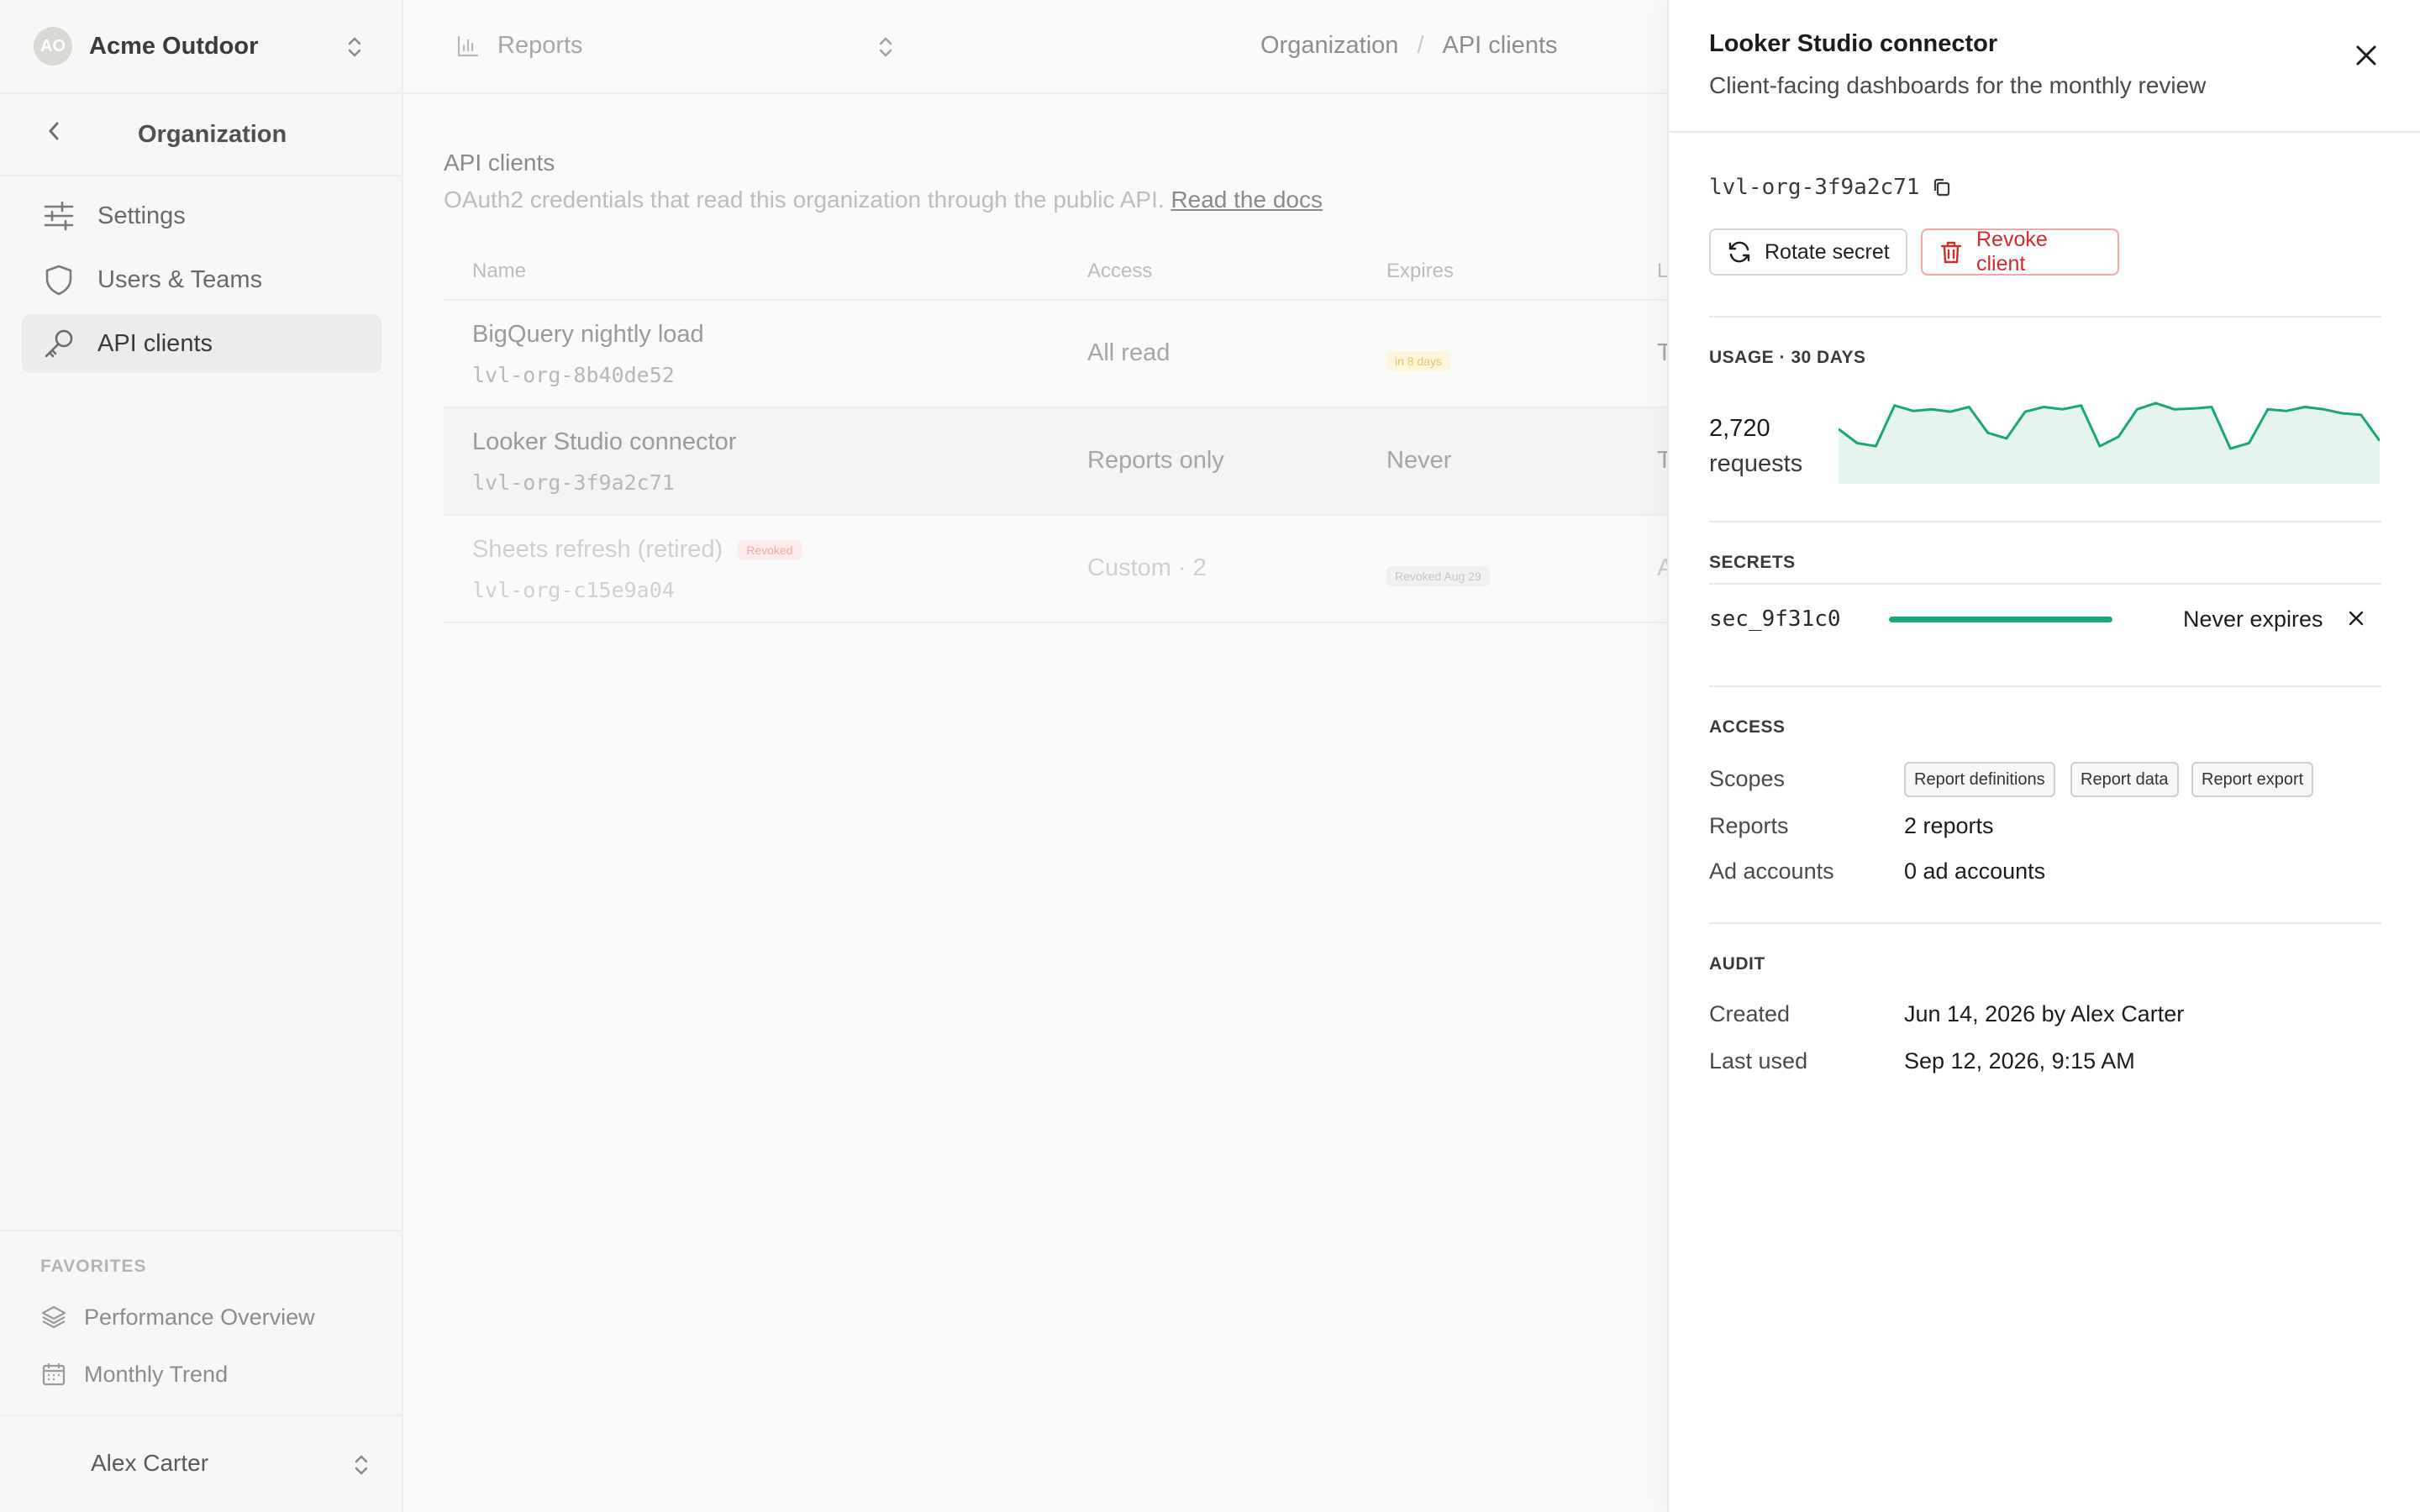  Describe the element at coordinates (770, 550) in the screenshot. I see `revoked-badge: Revoked` at that location.